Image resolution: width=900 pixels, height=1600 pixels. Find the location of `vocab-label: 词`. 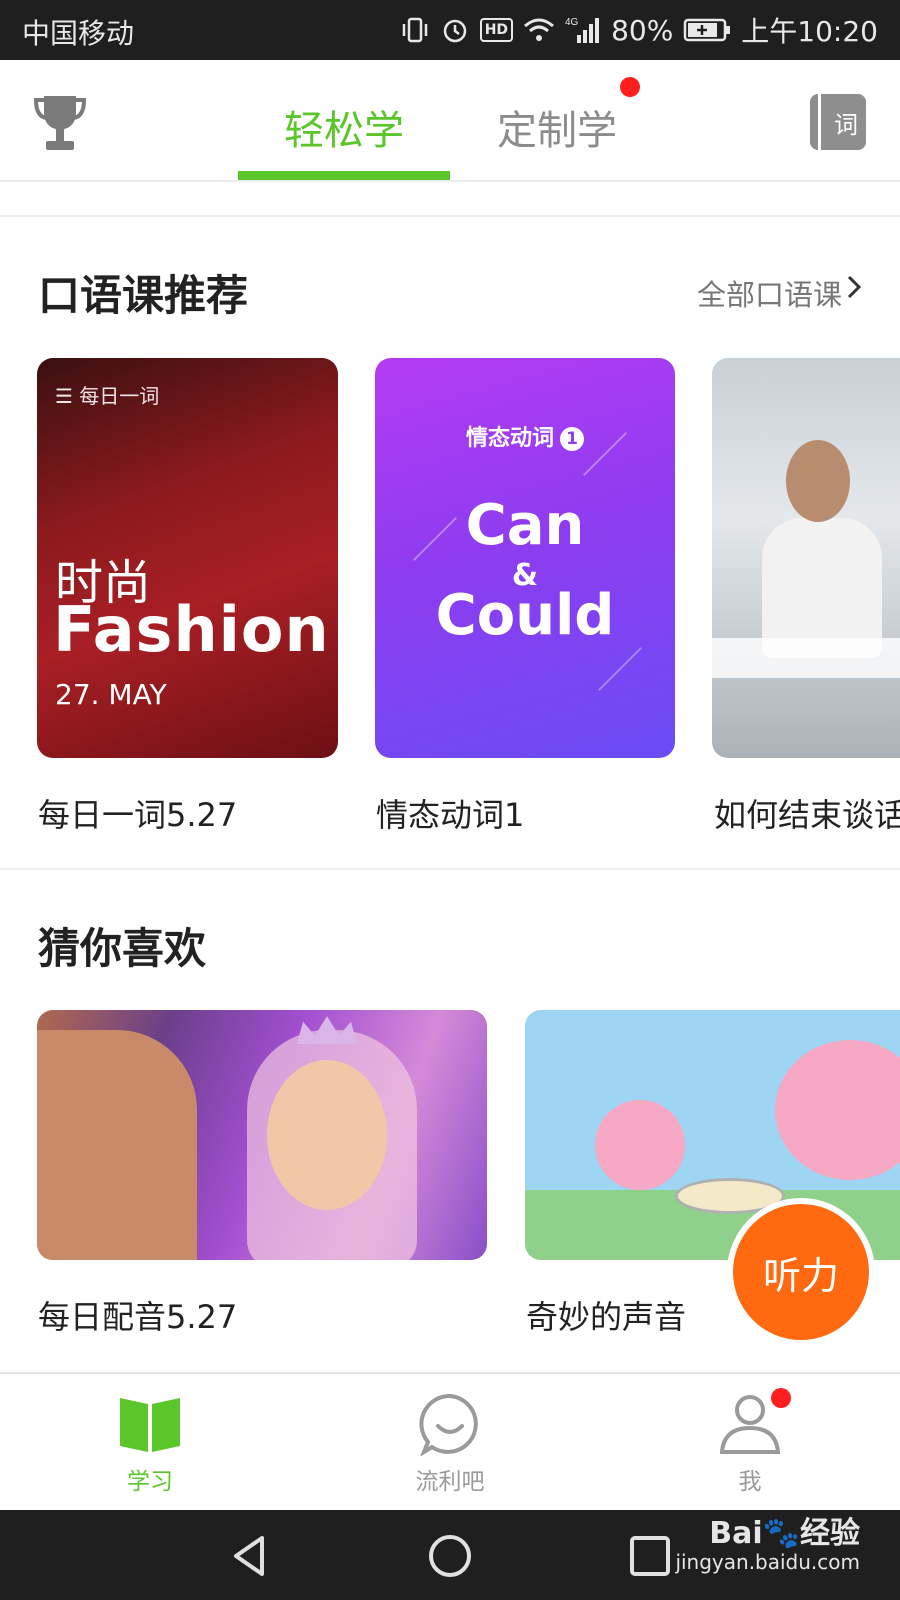

vocab-label: 词 is located at coordinates (846, 124).